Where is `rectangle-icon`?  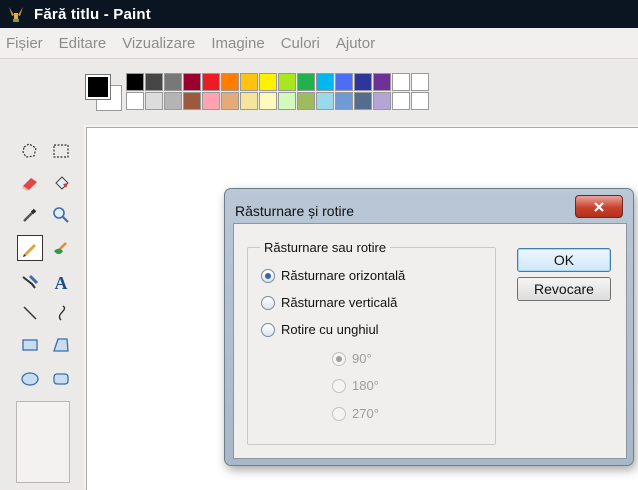 rectangle-icon is located at coordinates (30, 345).